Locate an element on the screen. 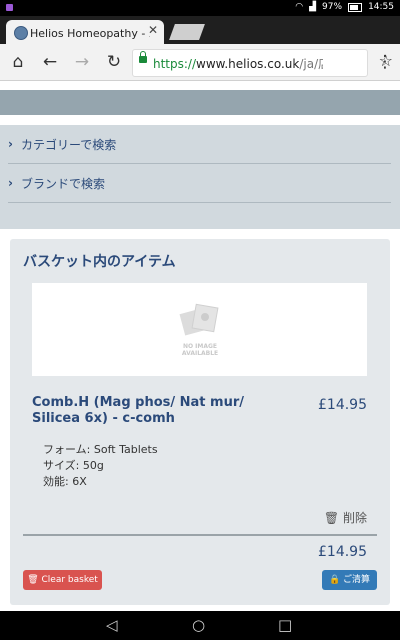 The image size is (400, 640). search-category-label: カテゴリーで検索 is located at coordinates (69, 145).